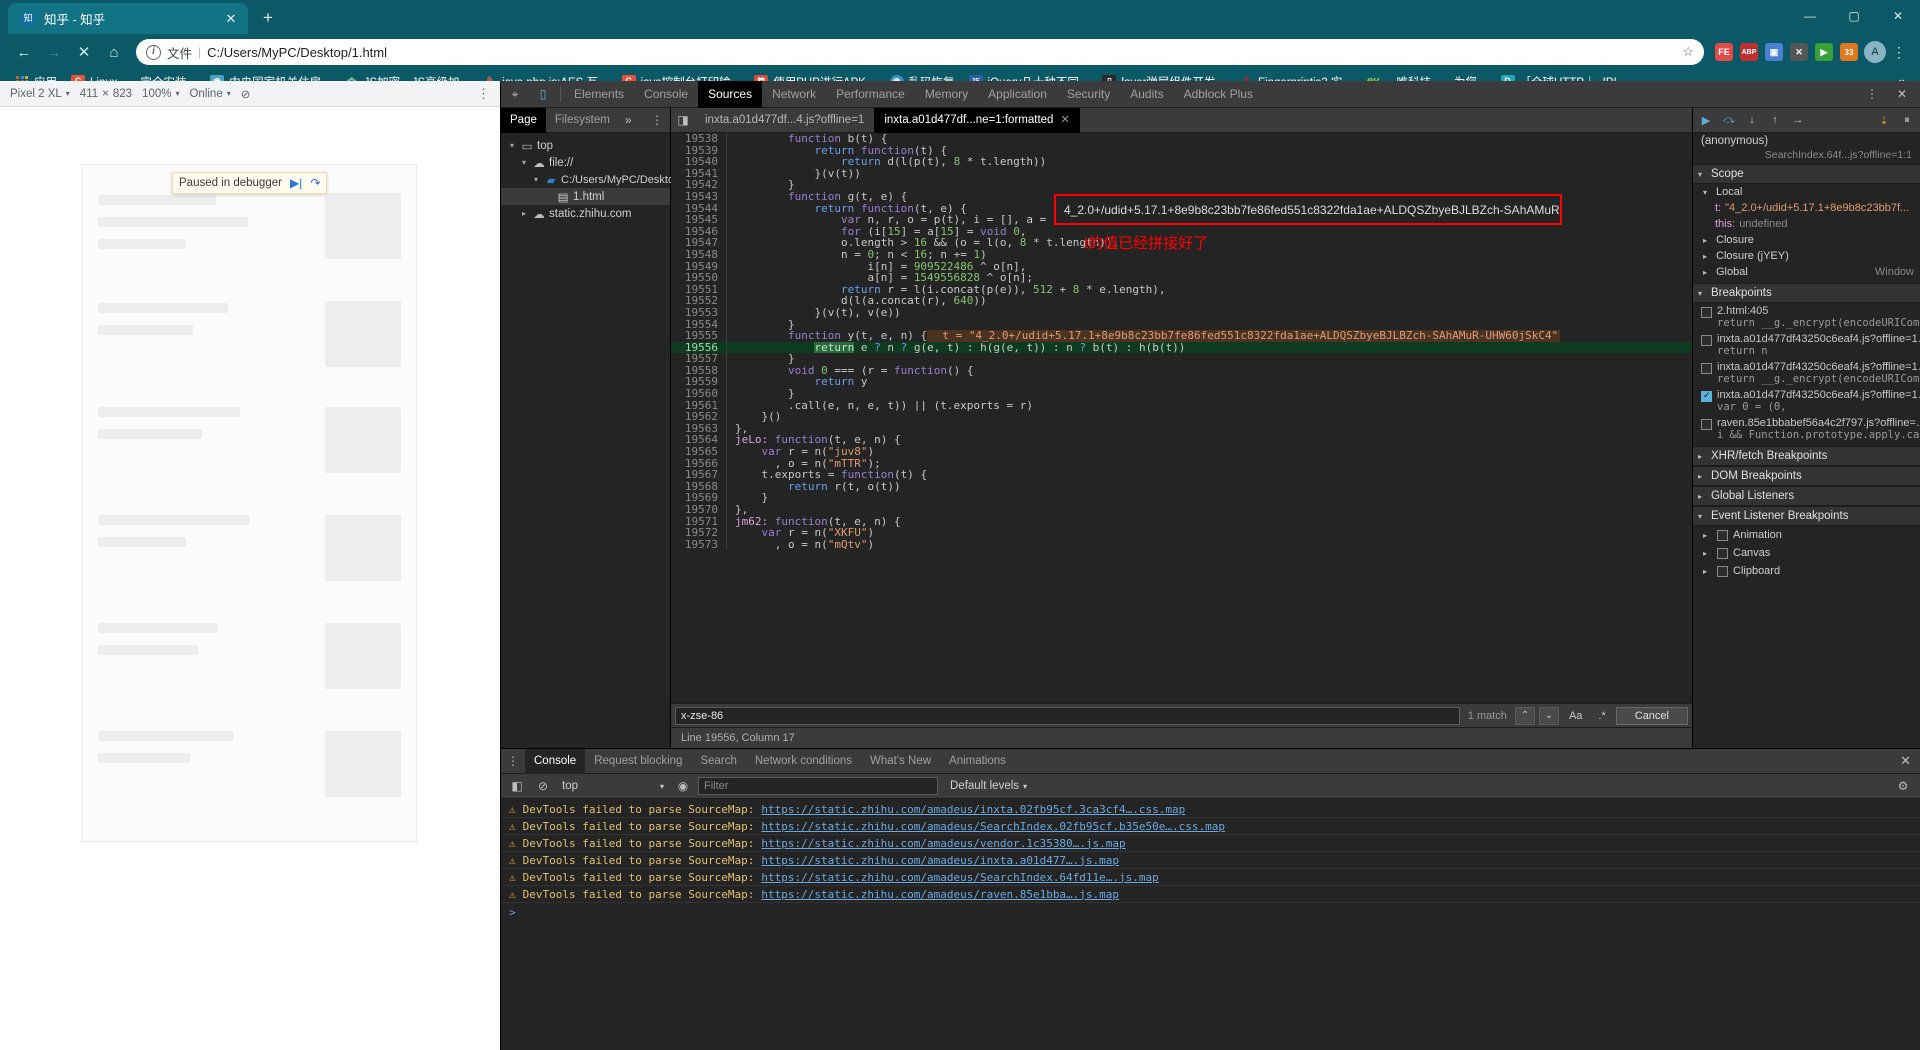  What do you see at coordinates (1849, 52) in the screenshot?
I see `extension-badge-icon: 33` at bounding box center [1849, 52].